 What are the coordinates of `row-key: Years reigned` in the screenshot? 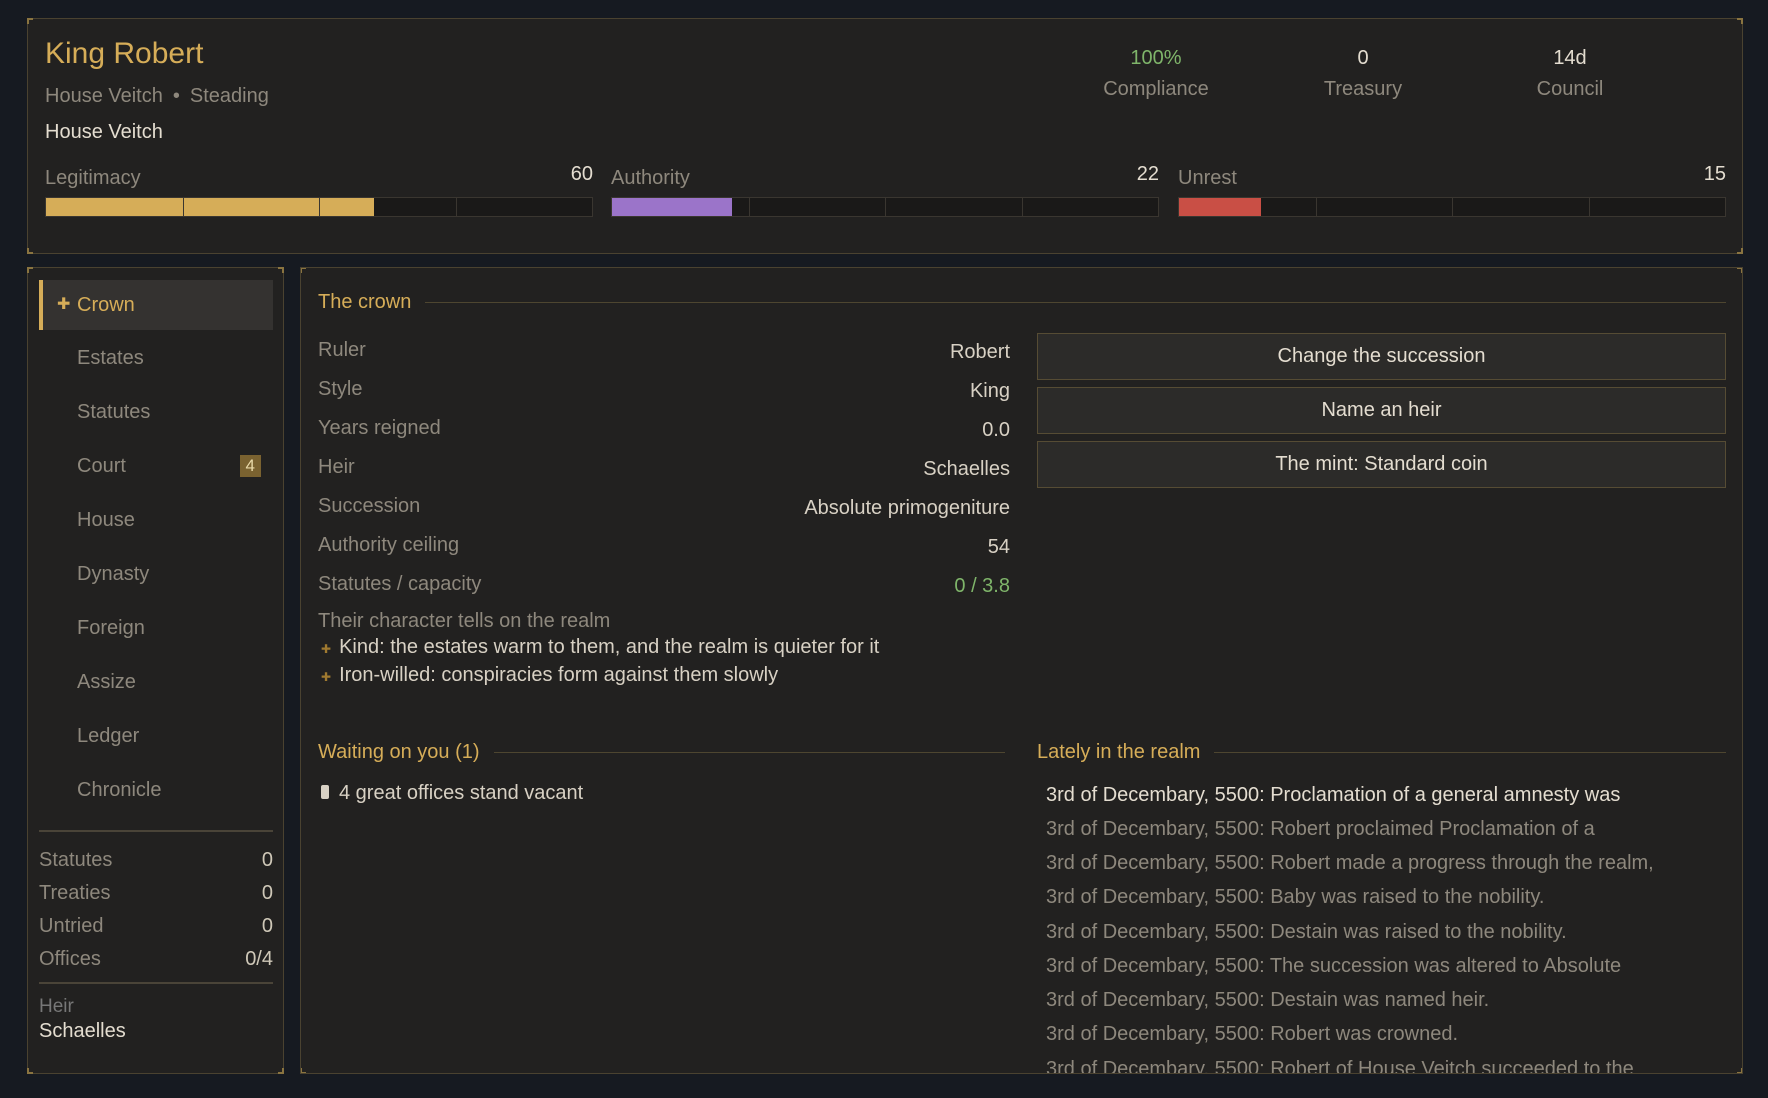 It's located at (379, 428).